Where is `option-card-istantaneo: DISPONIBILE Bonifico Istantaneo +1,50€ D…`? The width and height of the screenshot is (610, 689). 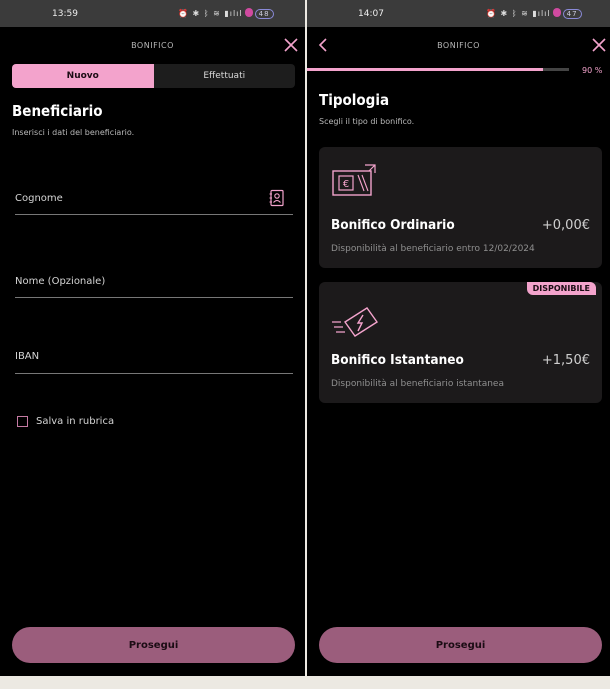 option-card-istantaneo: DISPONIBILE Bonifico Istantaneo +1,50€ D… is located at coordinates (460, 342).